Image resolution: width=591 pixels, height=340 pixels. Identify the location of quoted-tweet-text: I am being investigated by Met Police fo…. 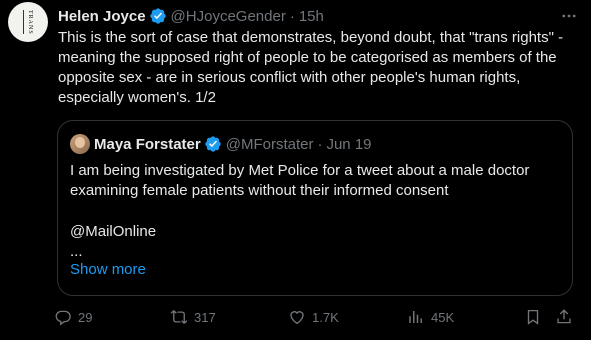
(300, 180).